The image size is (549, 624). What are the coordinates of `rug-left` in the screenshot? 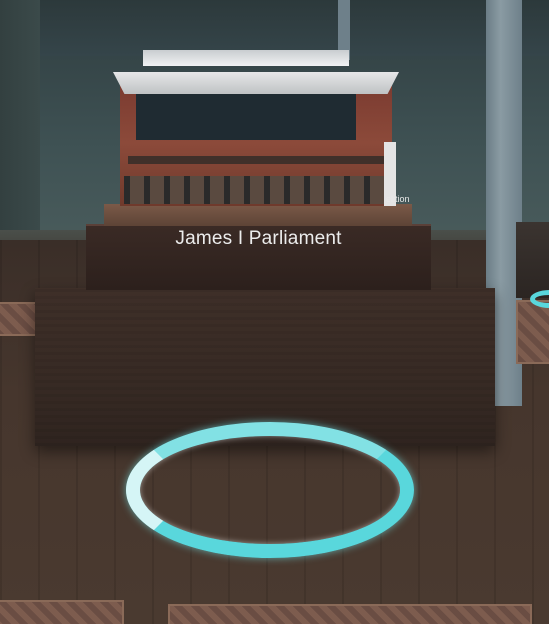 It's located at (19, 319).